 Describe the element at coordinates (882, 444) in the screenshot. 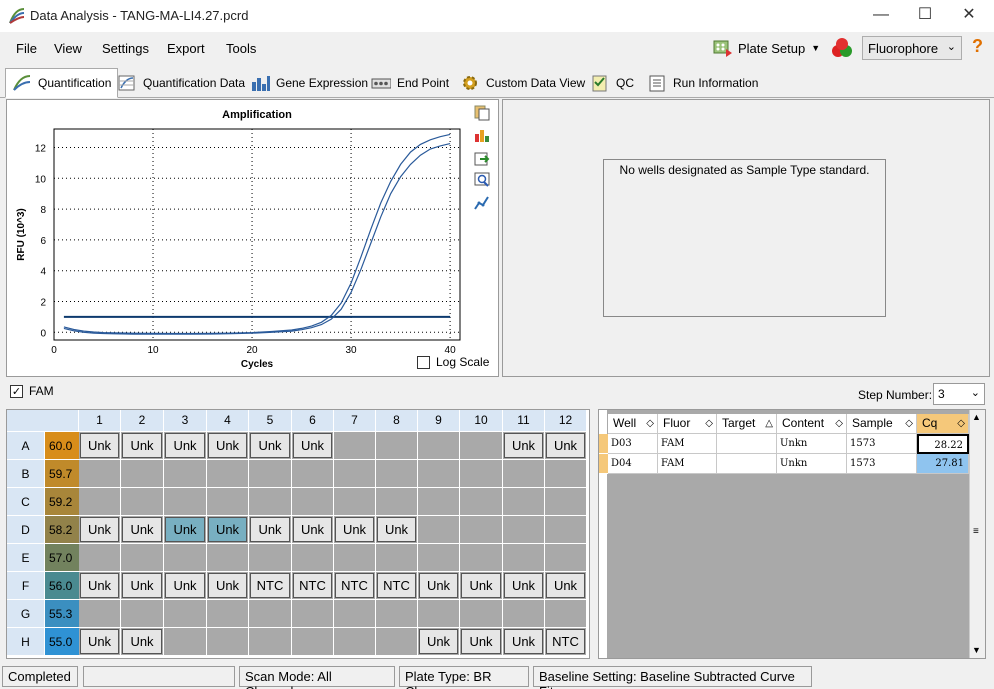

I see `table-cell-sample: 1573` at that location.